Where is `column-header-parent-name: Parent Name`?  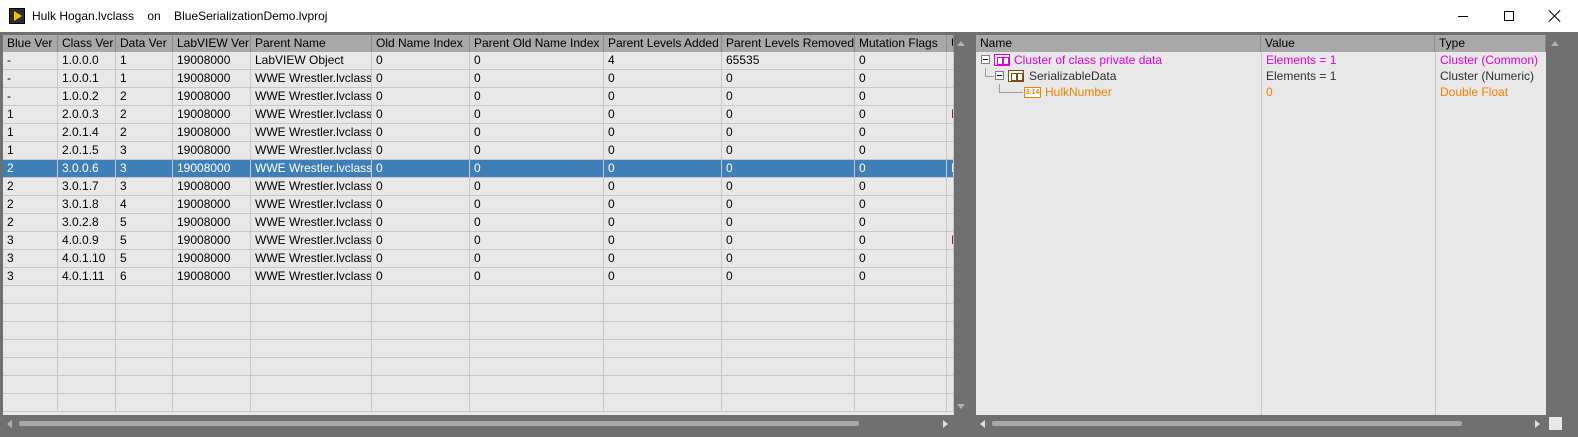 column-header-parent-name: Parent Name is located at coordinates (311, 43).